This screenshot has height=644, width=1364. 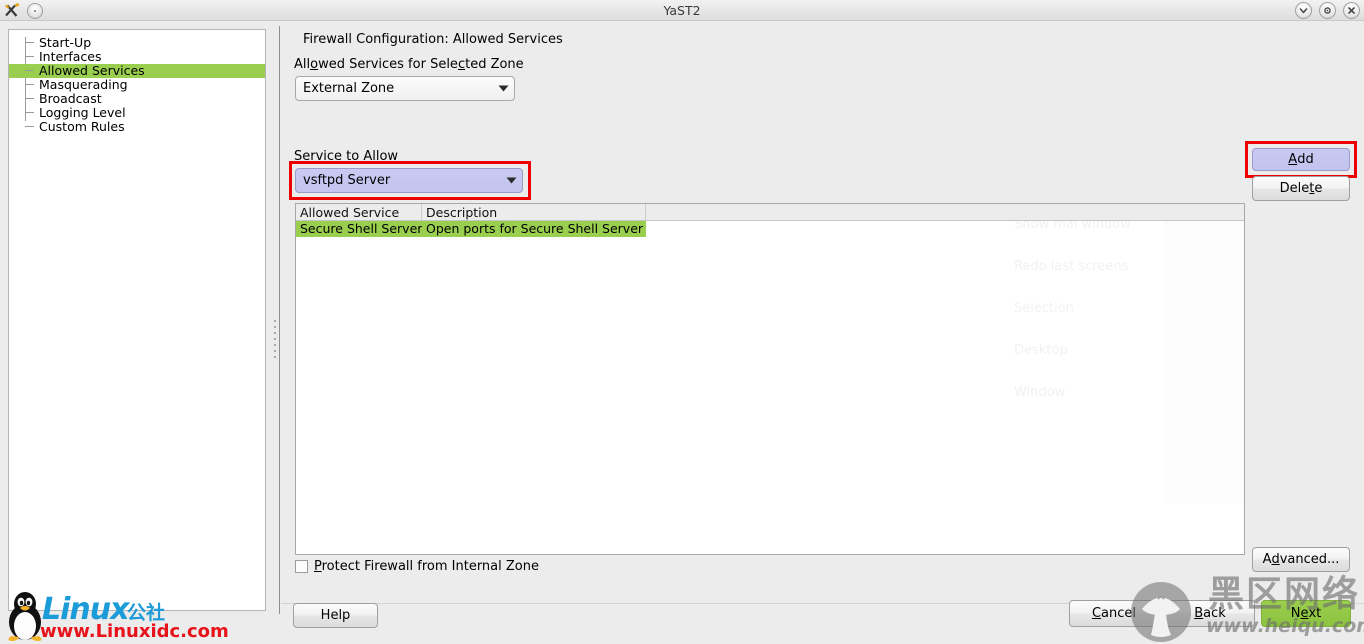 I want to click on ghost-menu-item: Desktop, so click(x=1041, y=350).